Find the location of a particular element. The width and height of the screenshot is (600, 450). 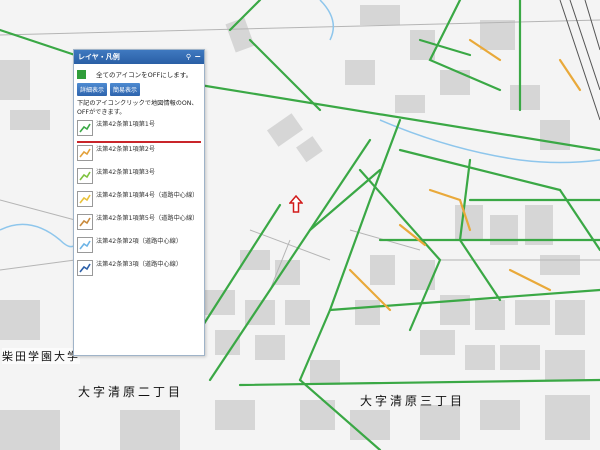

location-arrow-icon is located at coordinates (296, 204).